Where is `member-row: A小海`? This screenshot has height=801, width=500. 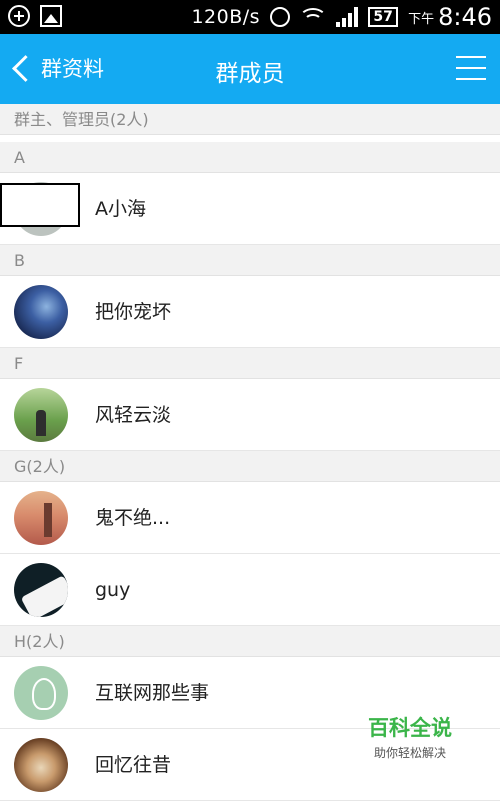
member-row: A小海 is located at coordinates (250, 209).